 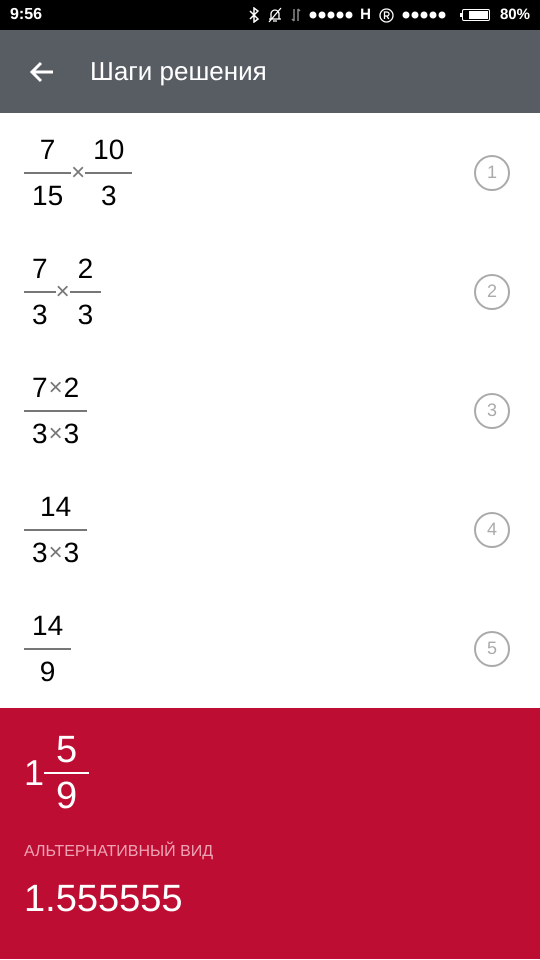 What do you see at coordinates (48, 173) in the screenshot?
I see `fraction: 7 15` at bounding box center [48, 173].